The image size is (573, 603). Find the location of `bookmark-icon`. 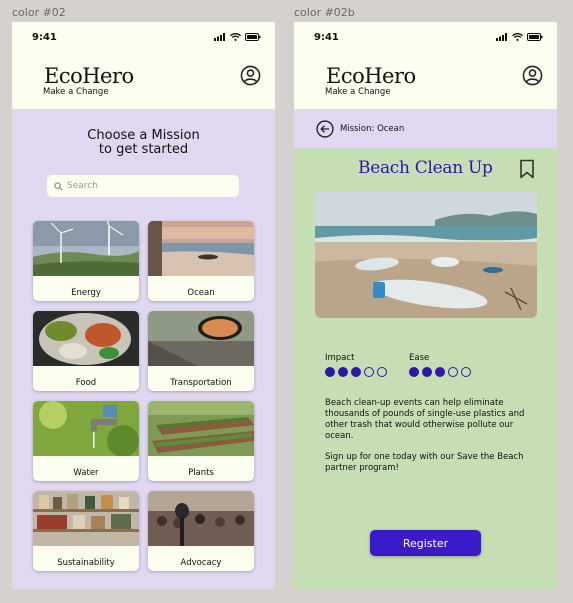

bookmark-icon is located at coordinates (527, 169).